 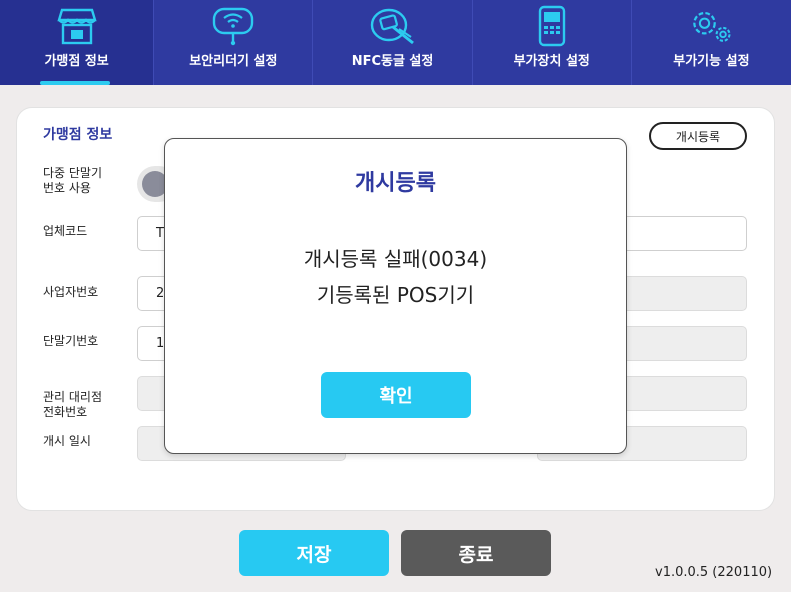 I want to click on register-button: 개시등록, so click(x=698, y=136).